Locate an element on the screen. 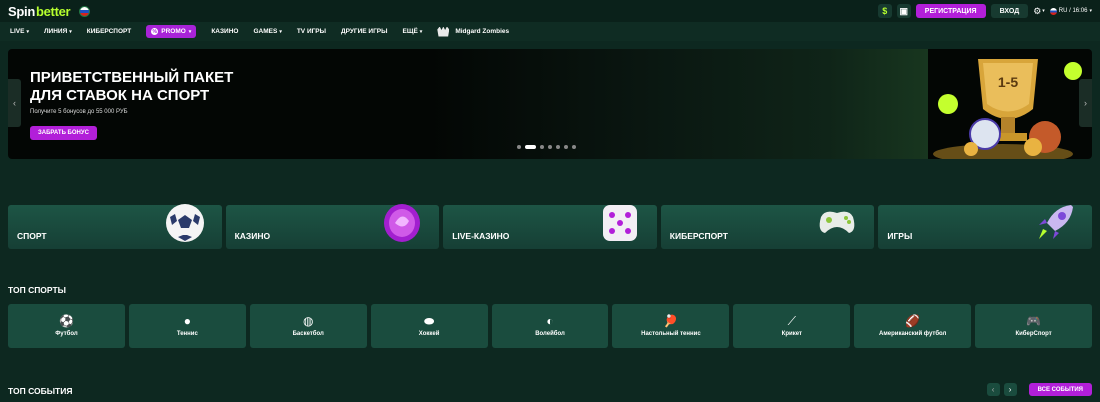 The width and height of the screenshot is (1100, 402). banner-next-arrow-icon: › is located at coordinates (1085, 103).